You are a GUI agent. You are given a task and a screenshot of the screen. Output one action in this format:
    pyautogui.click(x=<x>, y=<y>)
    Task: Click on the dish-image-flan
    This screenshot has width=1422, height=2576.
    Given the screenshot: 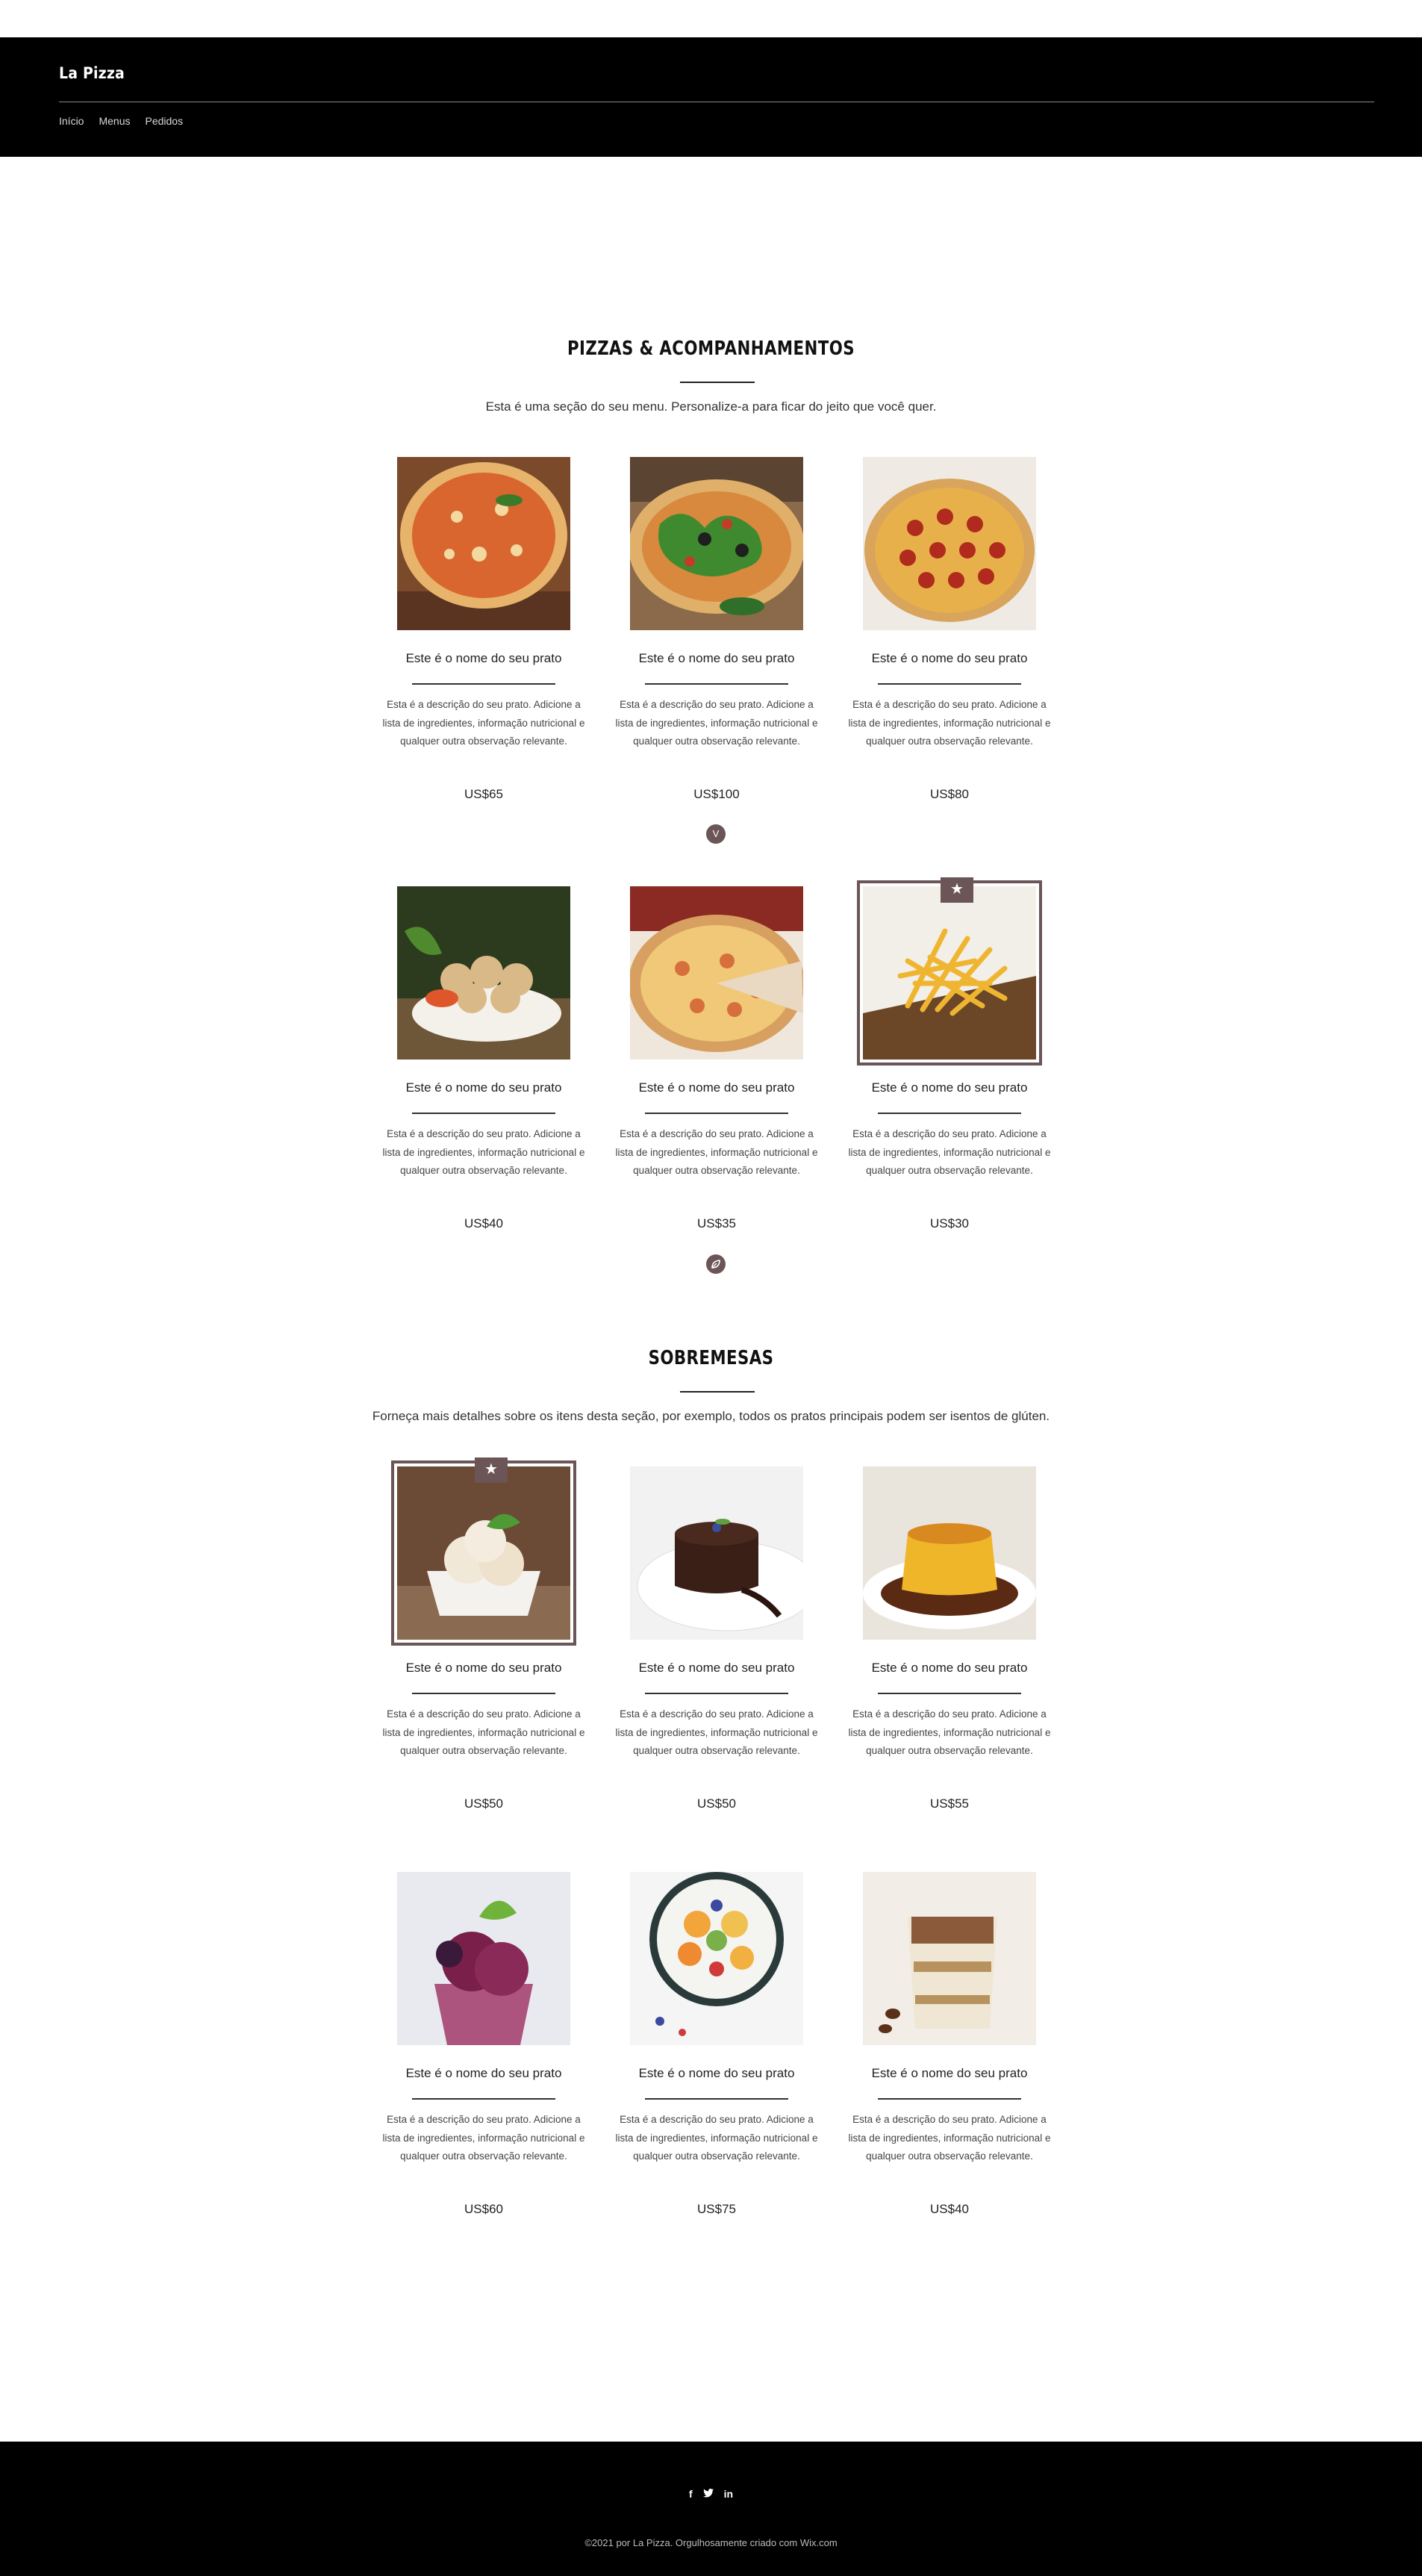 What is the action you would take?
    pyautogui.click(x=949, y=1553)
    